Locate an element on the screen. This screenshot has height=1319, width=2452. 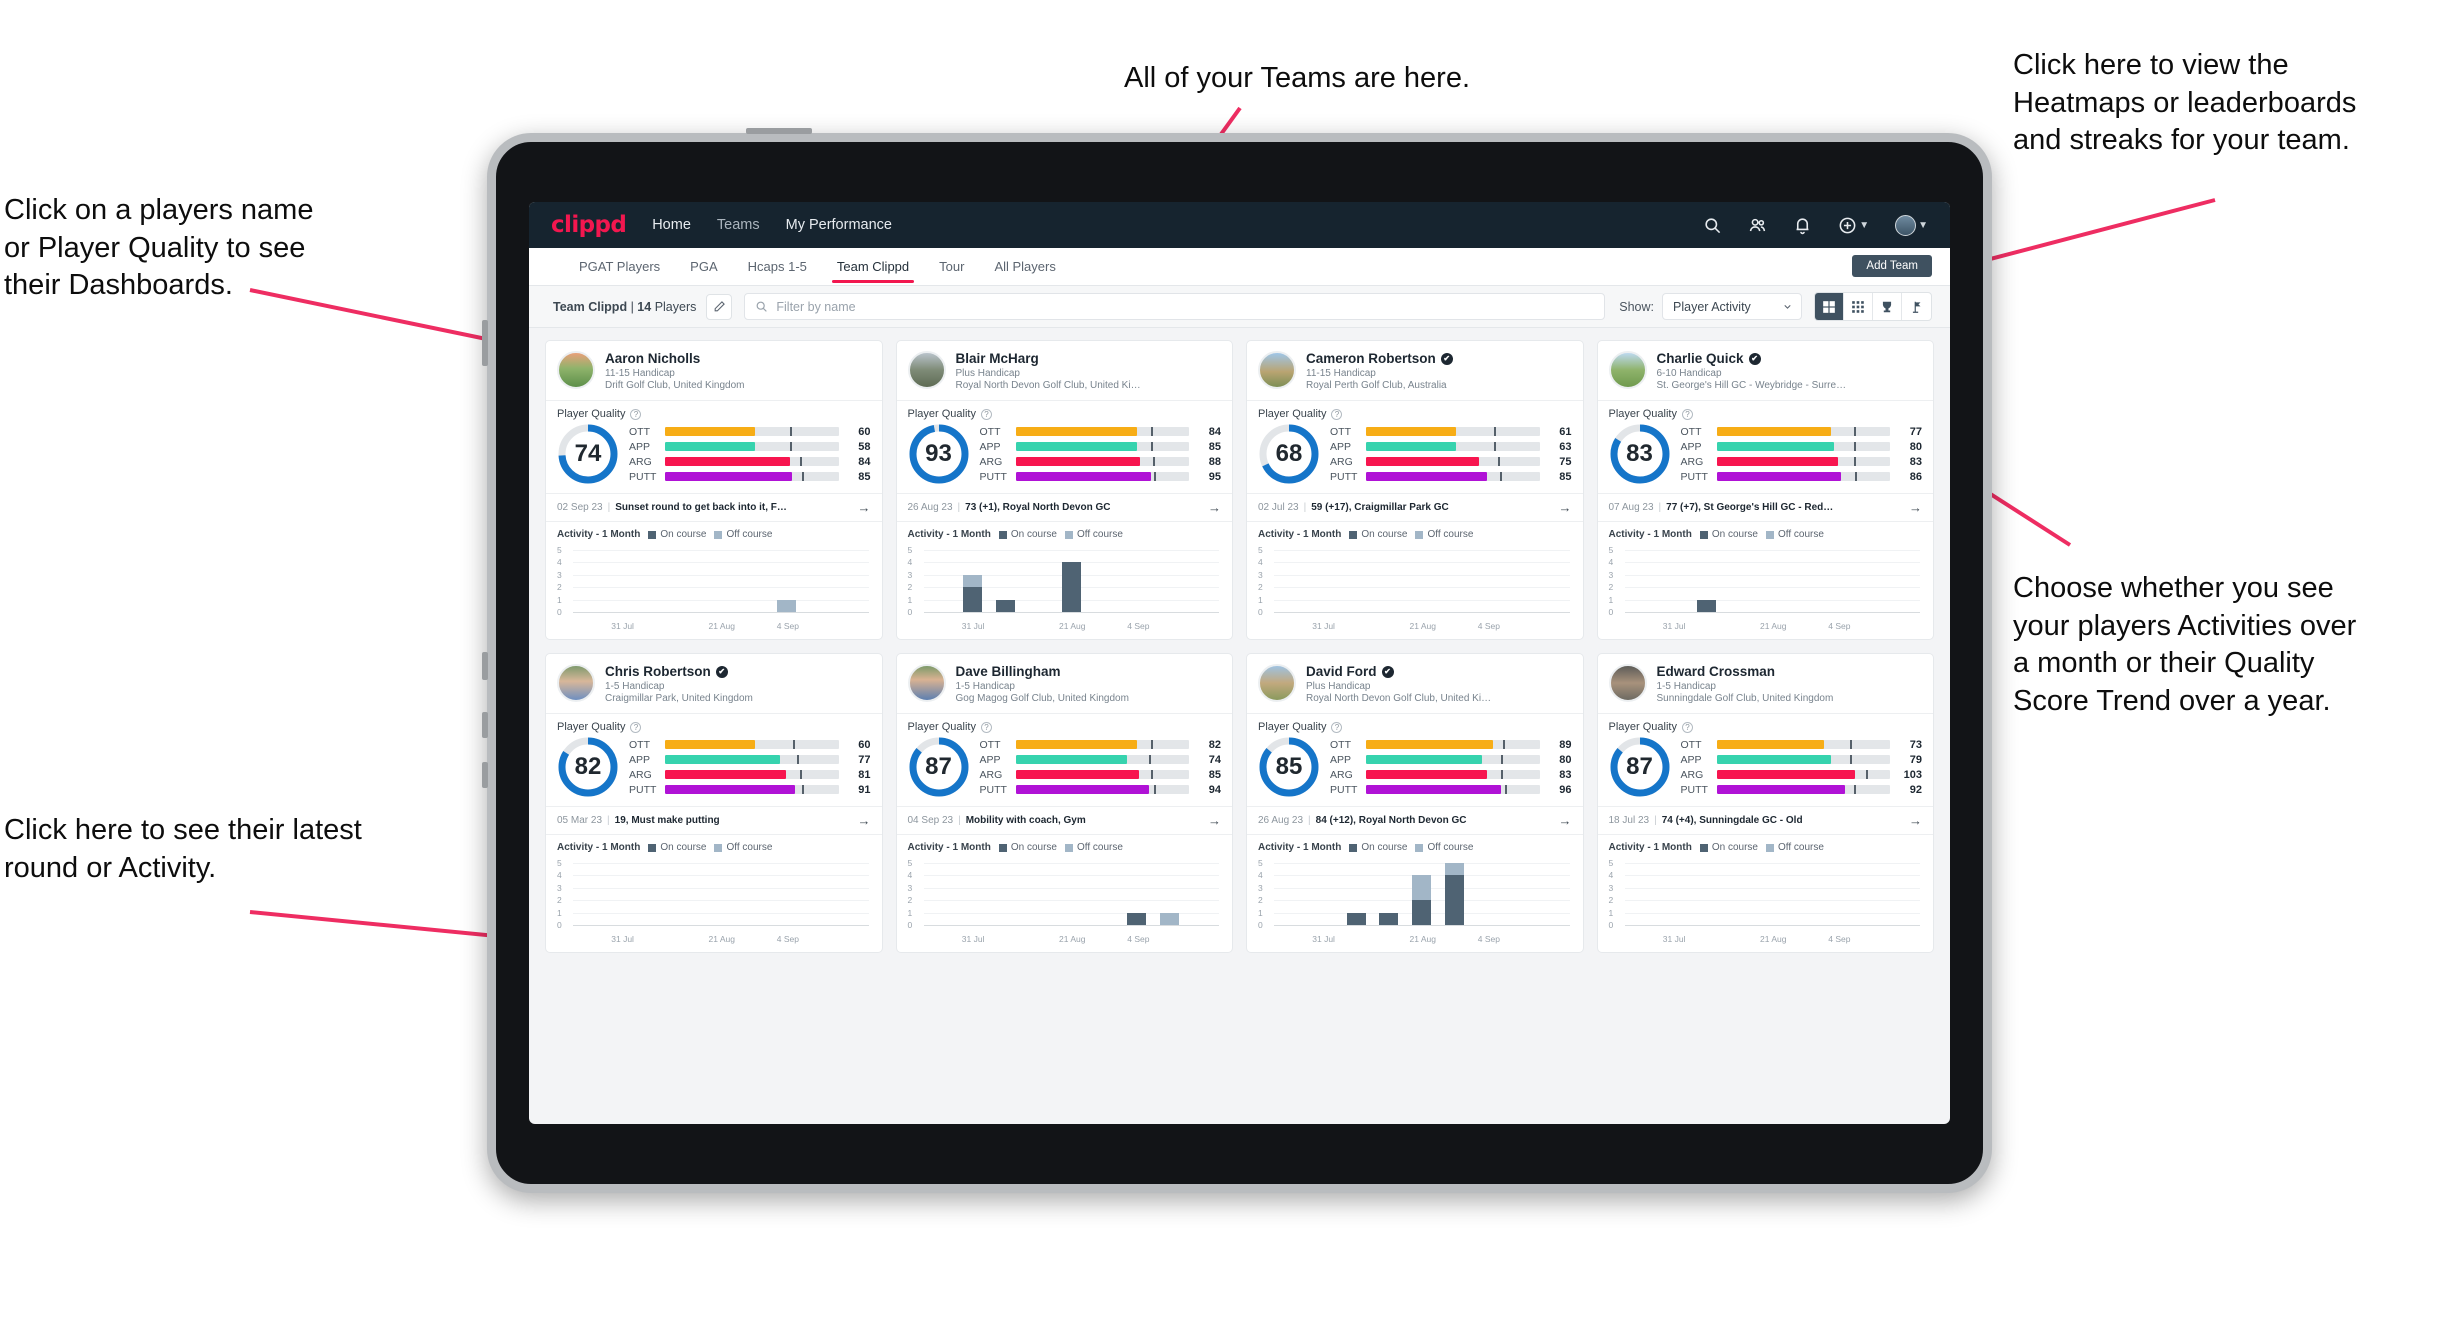
tab-pgat-players: PGAT Players is located at coordinates (619, 266).